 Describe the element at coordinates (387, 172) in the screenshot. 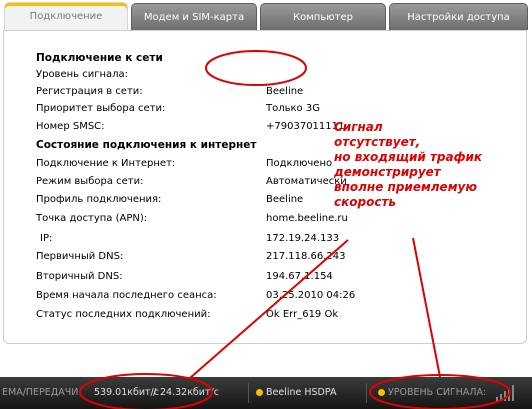

I see `annotation-line: демонстрирует` at that location.